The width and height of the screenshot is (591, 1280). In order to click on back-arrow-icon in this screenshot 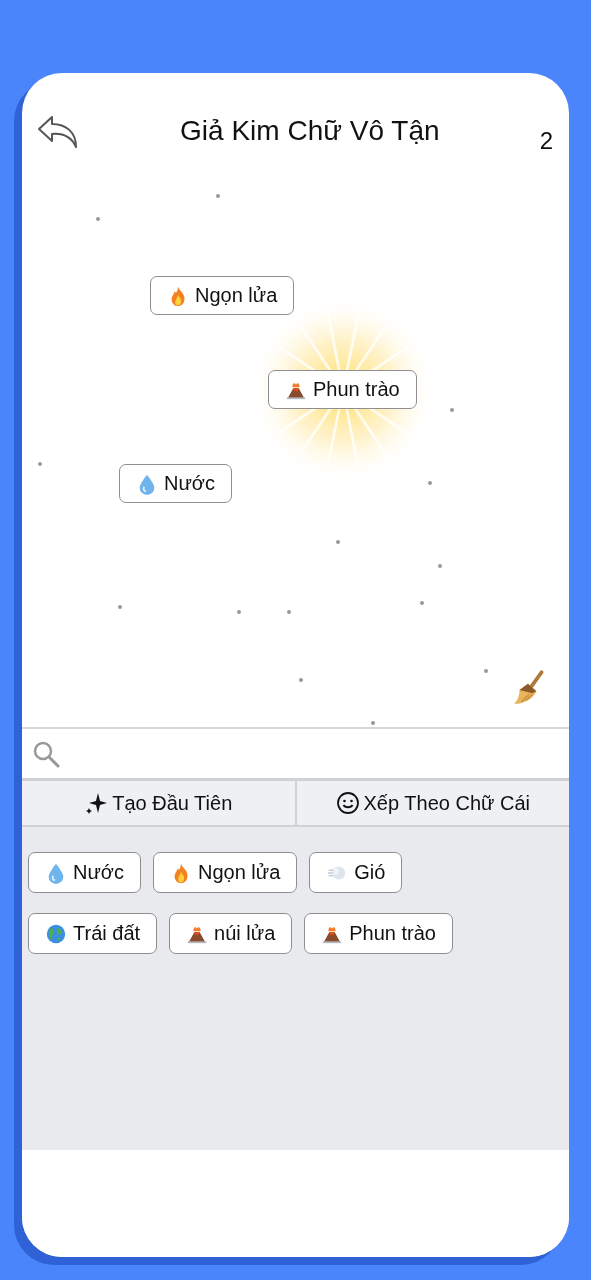, I will do `click(58, 132)`.